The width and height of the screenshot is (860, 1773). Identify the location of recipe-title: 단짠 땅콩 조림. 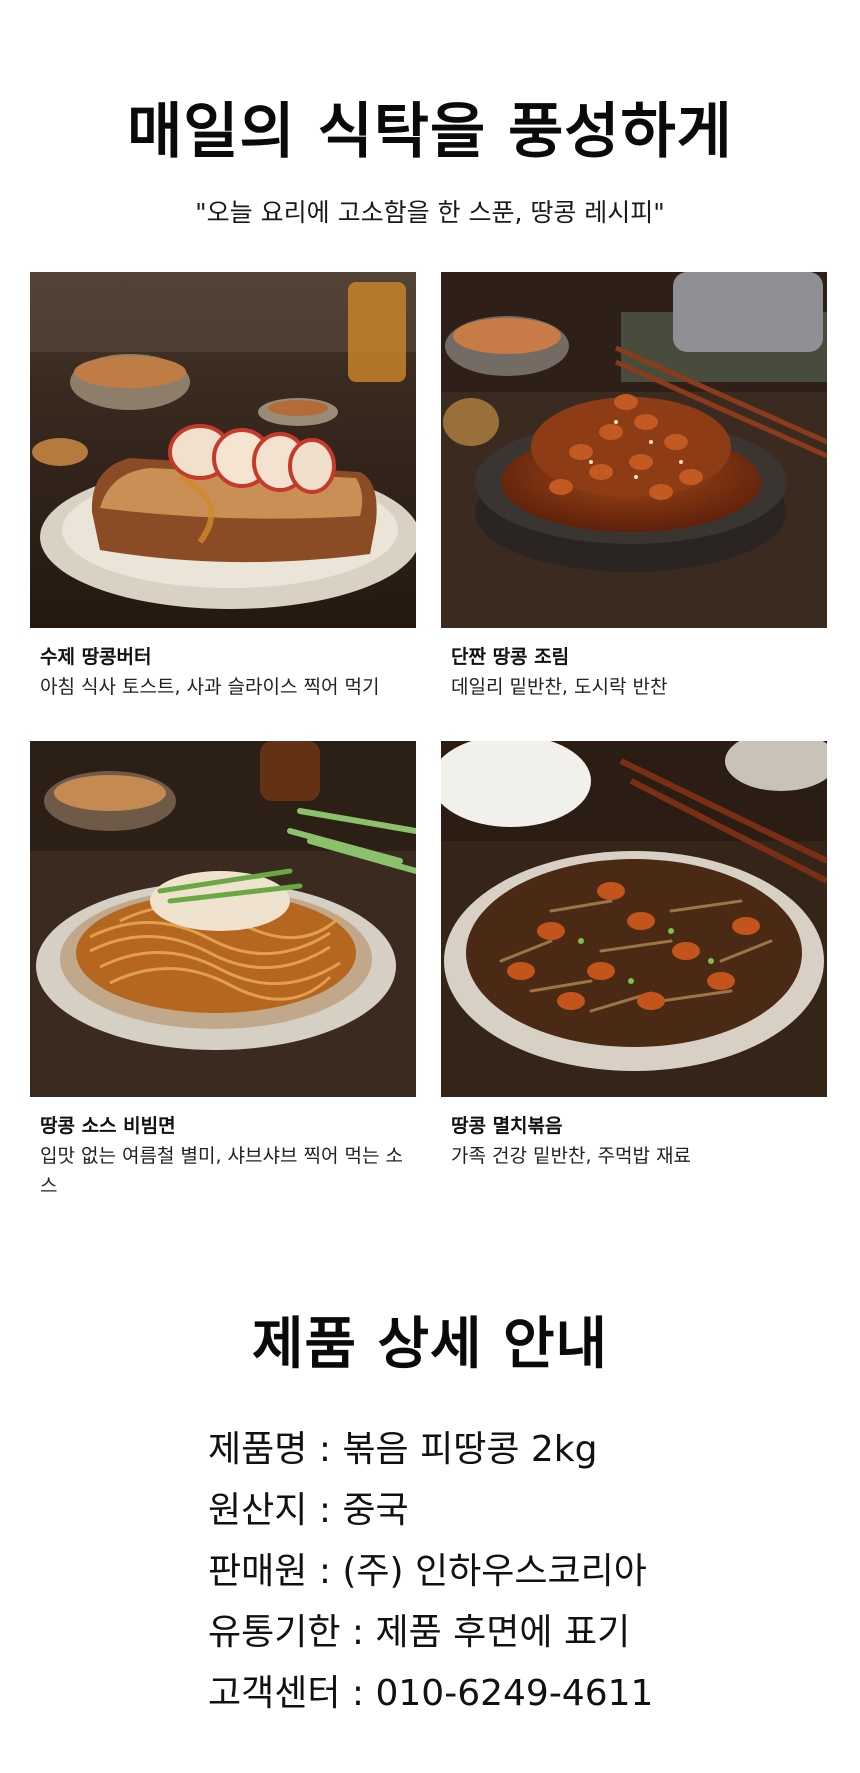
(510, 657).